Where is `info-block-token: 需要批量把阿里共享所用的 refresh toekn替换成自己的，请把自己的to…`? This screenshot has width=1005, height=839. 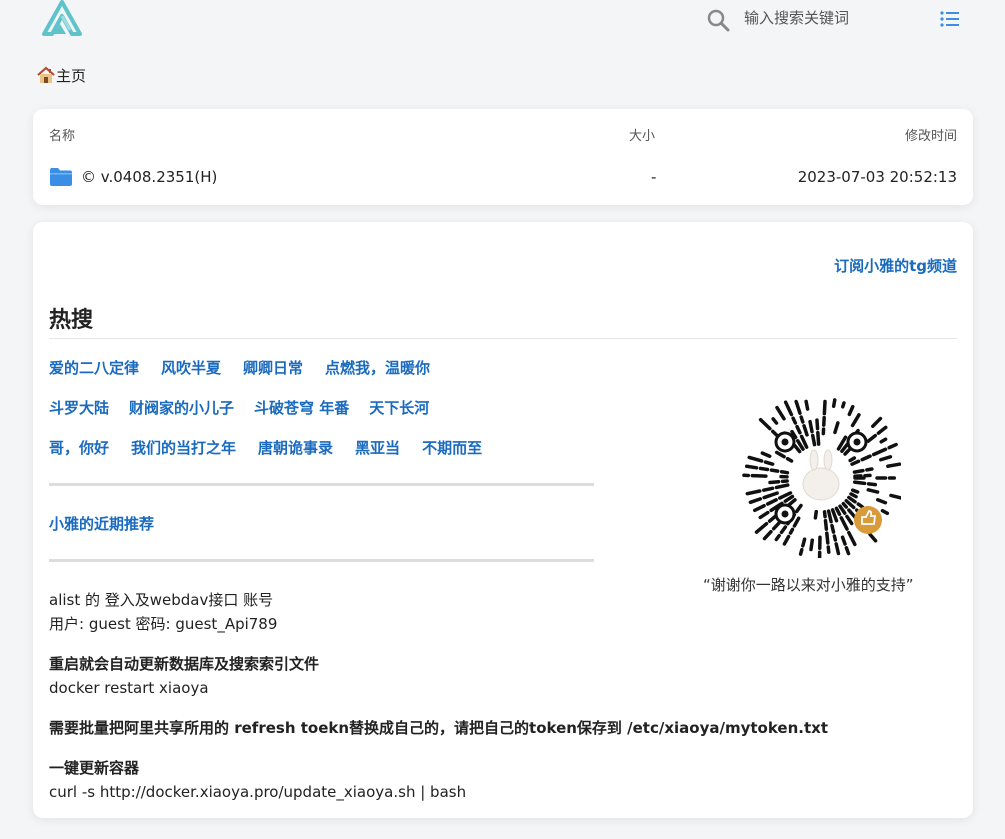
info-block-token: 需要批量把阿里共享所用的 refresh toekn替换成自己的，请把自己的to… is located at coordinates (438, 728).